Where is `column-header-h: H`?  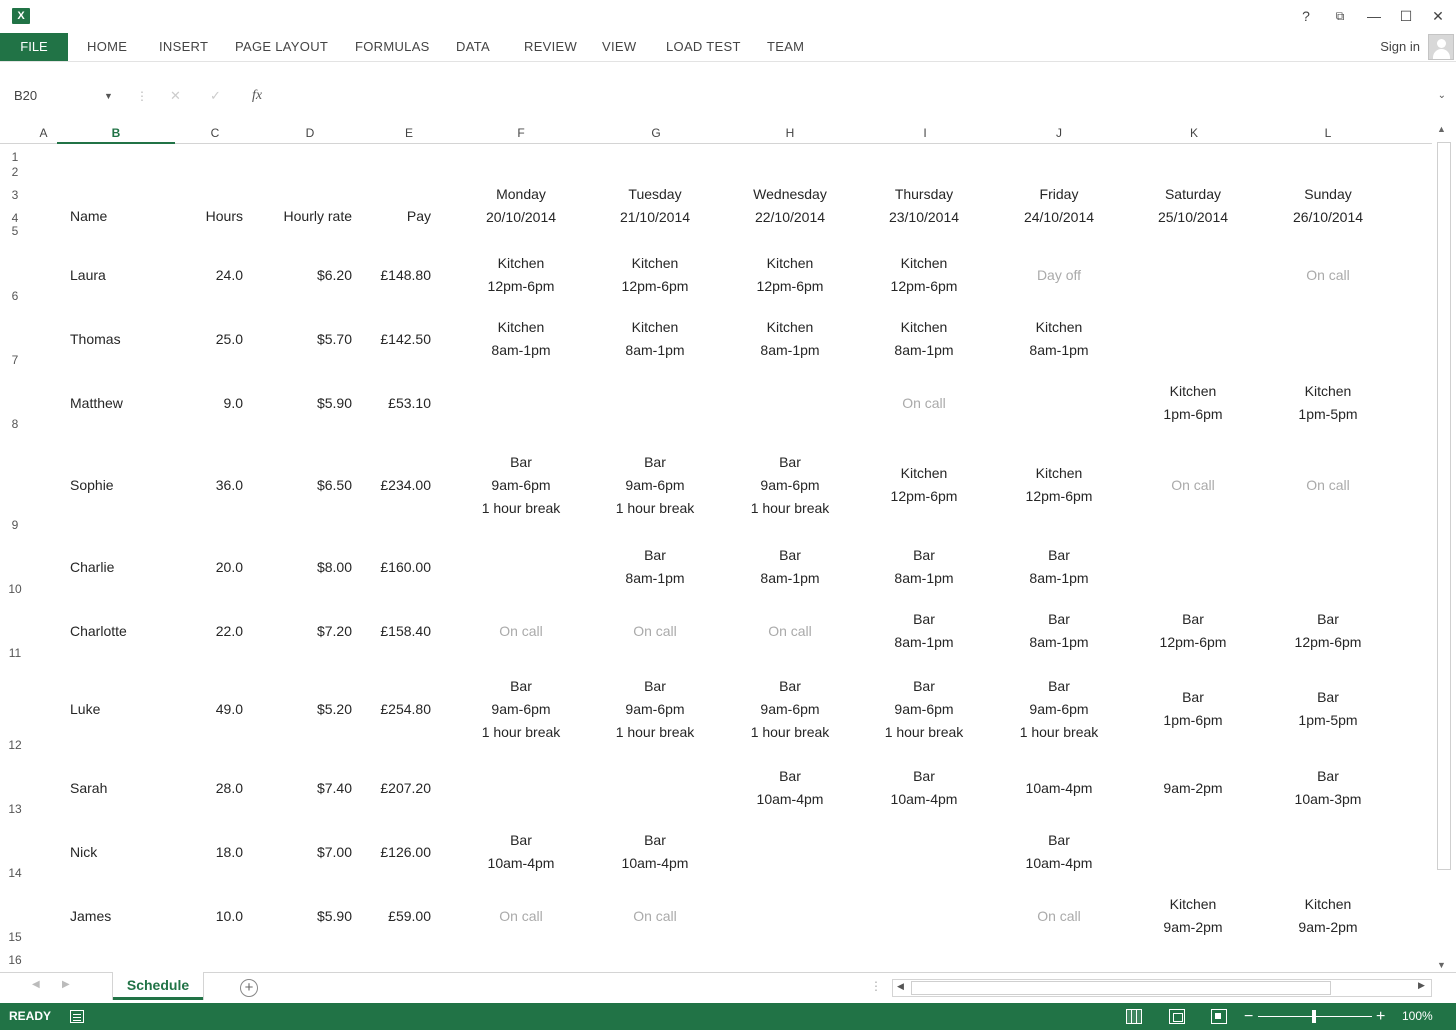
column-header-h: H is located at coordinates (790, 133).